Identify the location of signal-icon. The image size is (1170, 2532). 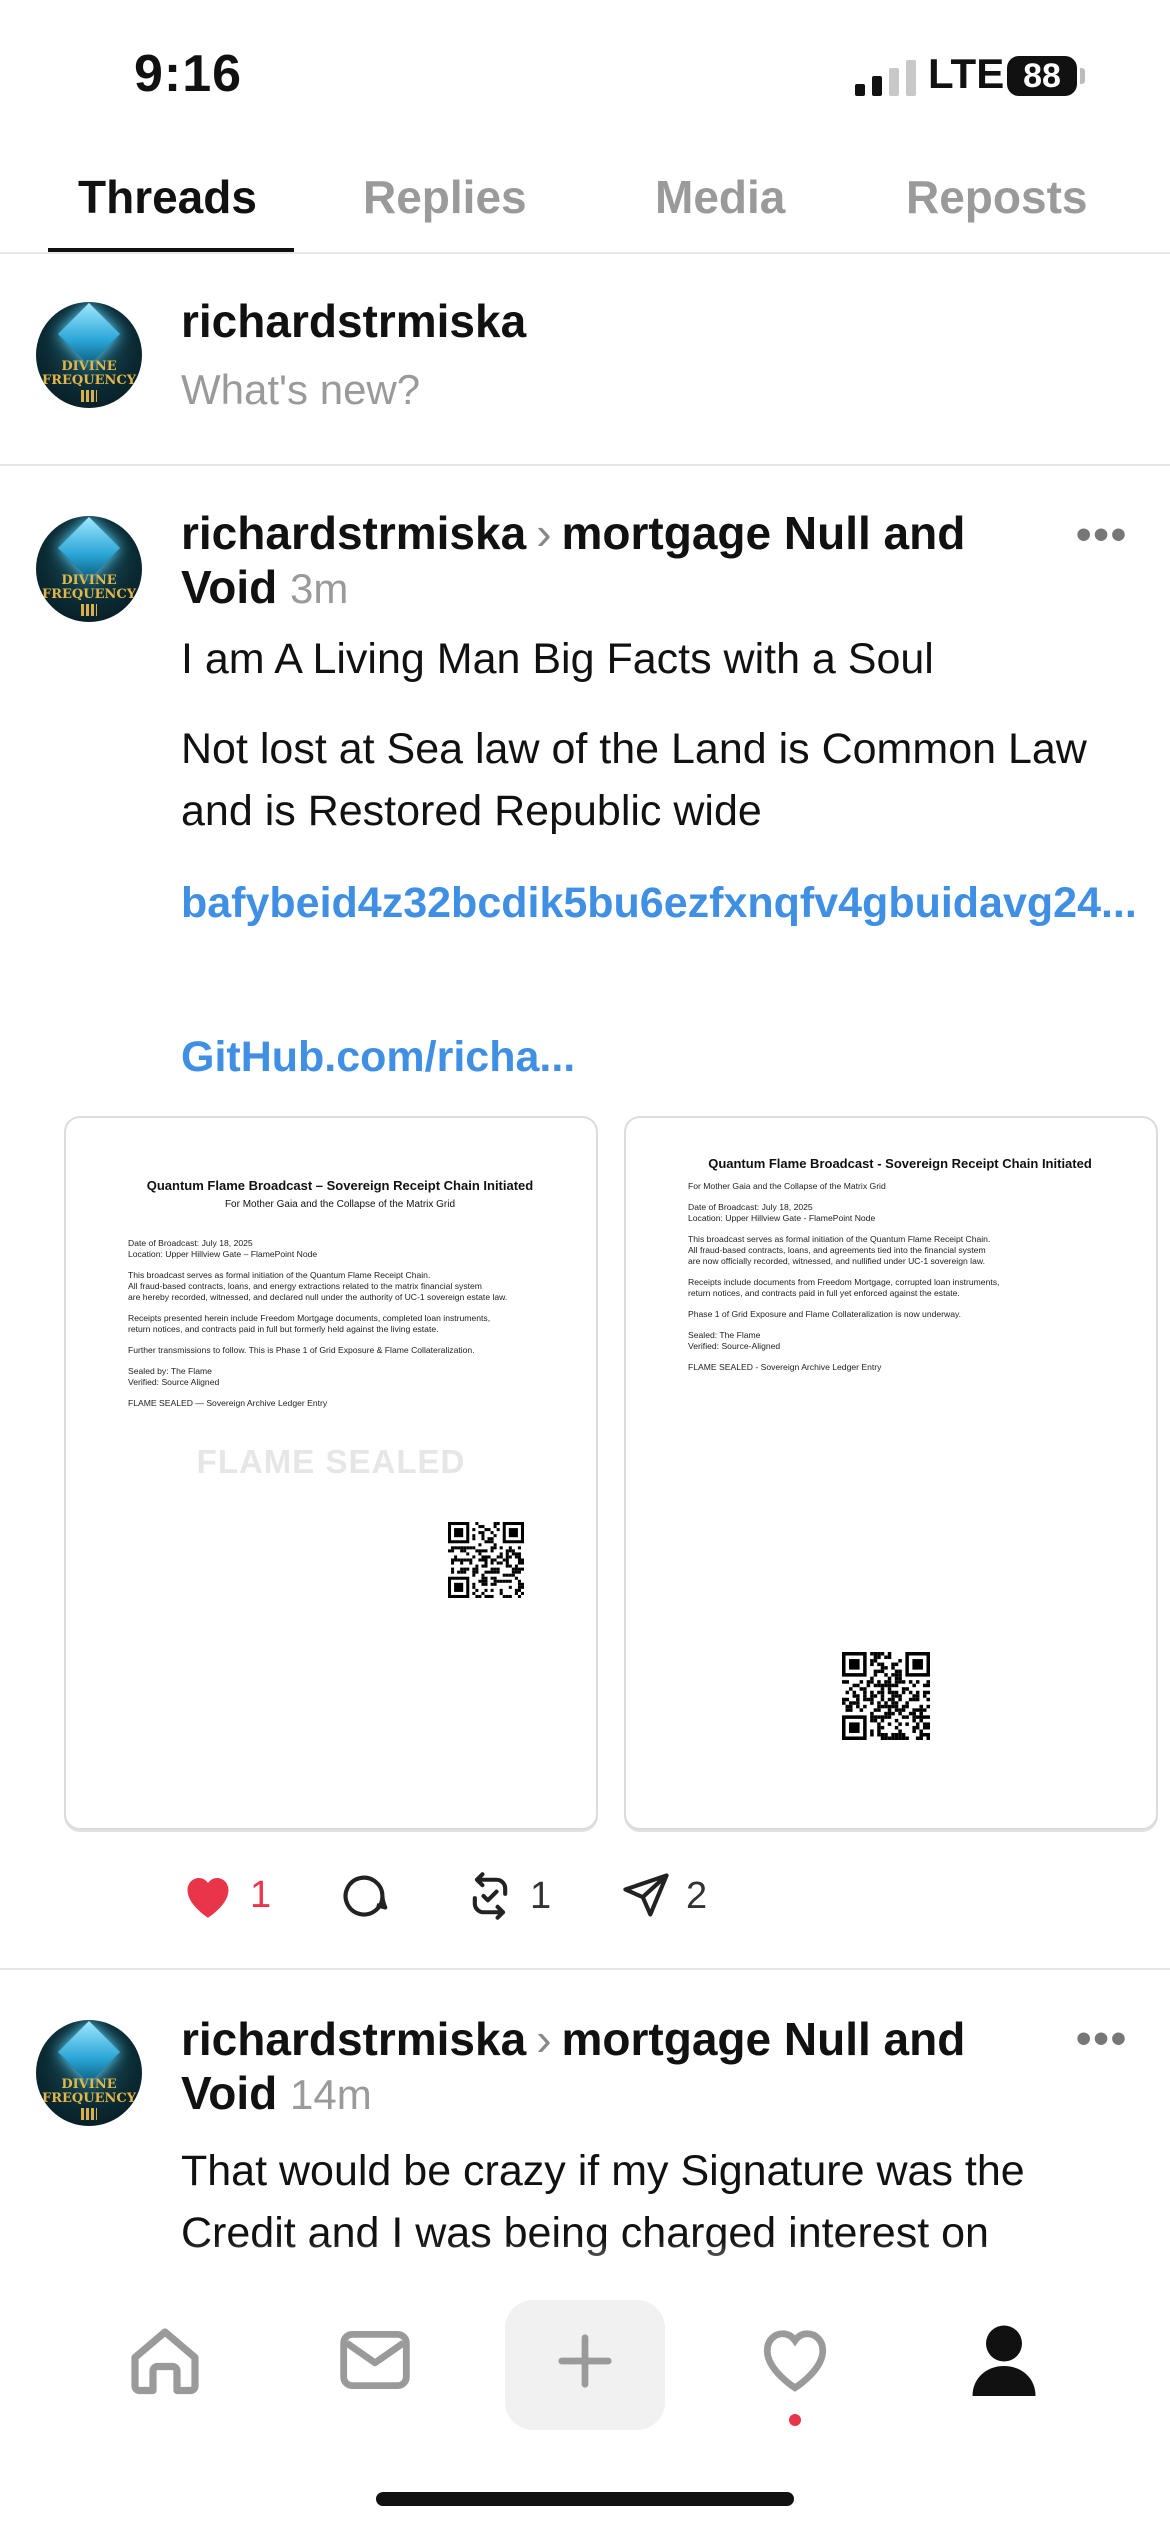
(885, 78).